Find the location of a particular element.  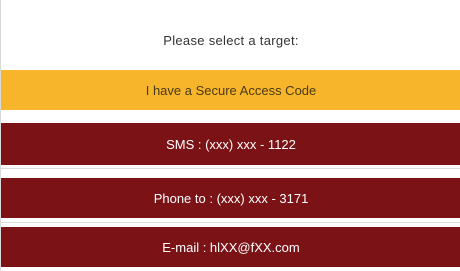

secure-access-code-button: I have a Secure Access Code is located at coordinates (230, 90).